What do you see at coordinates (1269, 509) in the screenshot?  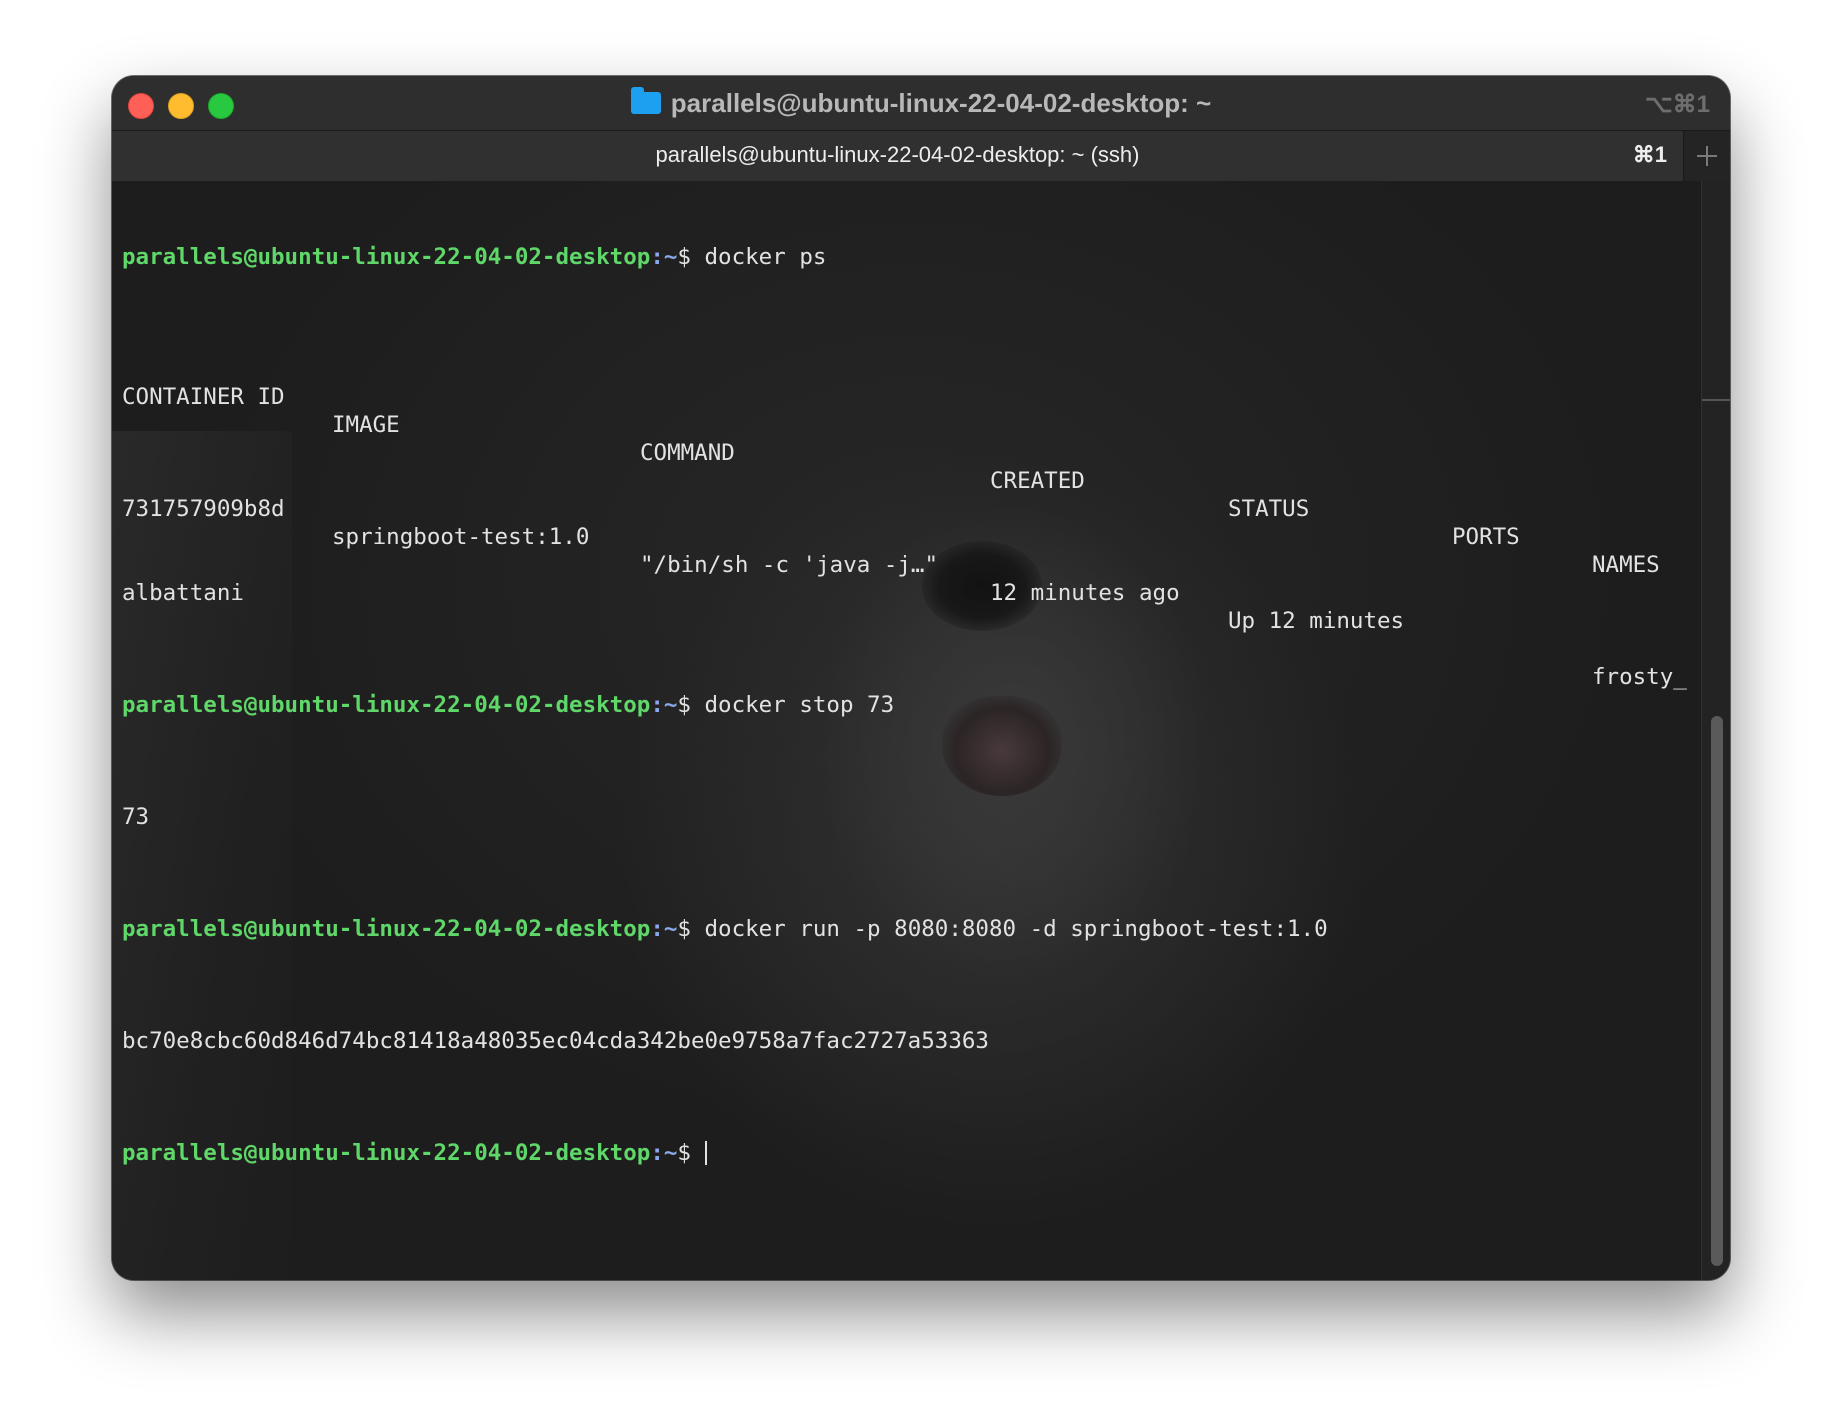 I see `header-status: STATUS` at bounding box center [1269, 509].